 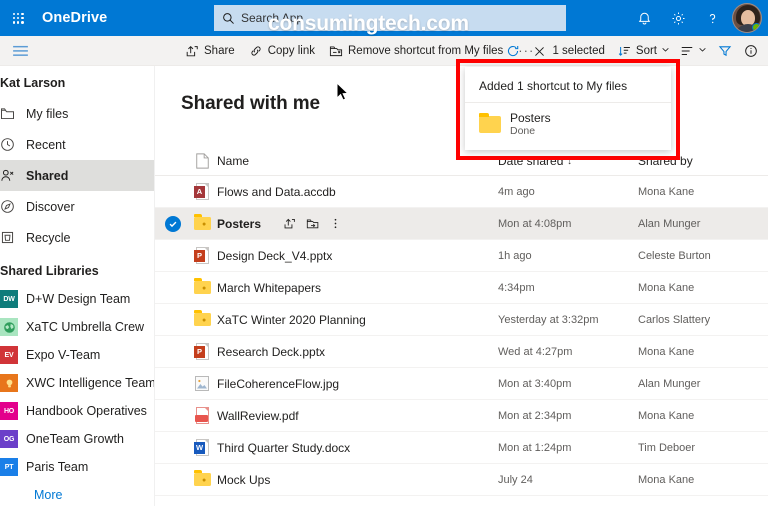 What do you see at coordinates (357, 352) in the screenshot?
I see `row-name-cell: Research Deck.pptx` at bounding box center [357, 352].